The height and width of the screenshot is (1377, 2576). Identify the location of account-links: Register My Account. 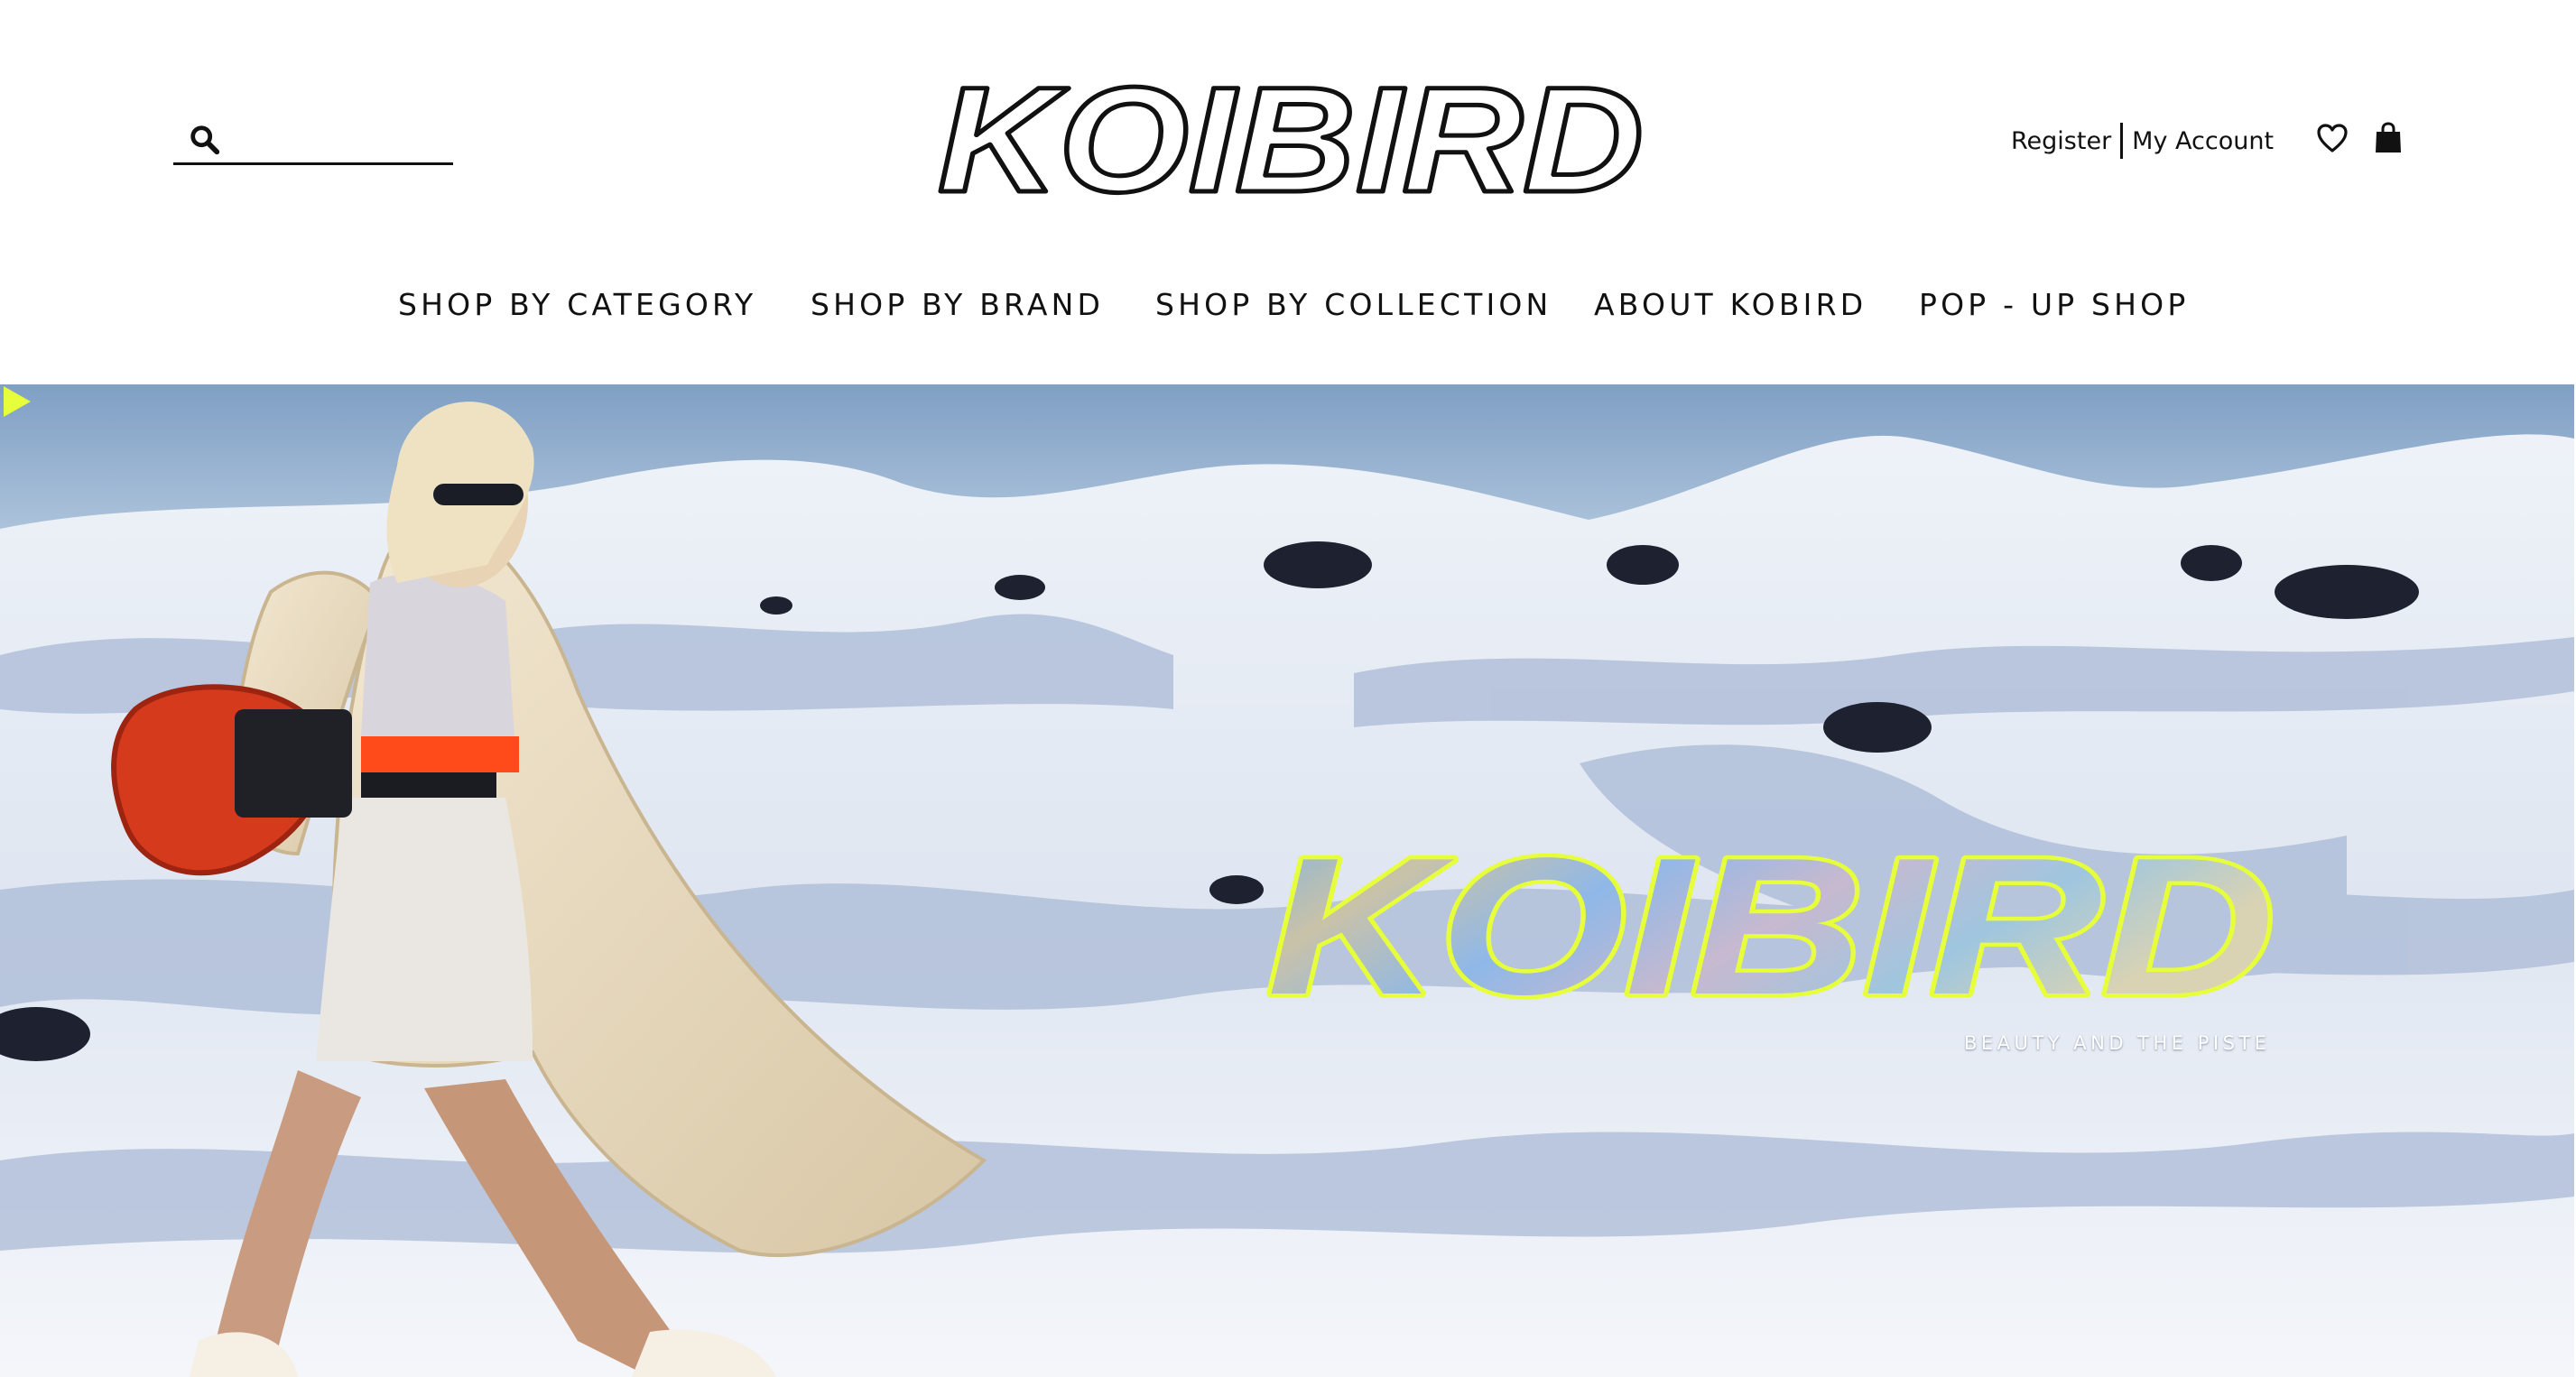
(2142, 141).